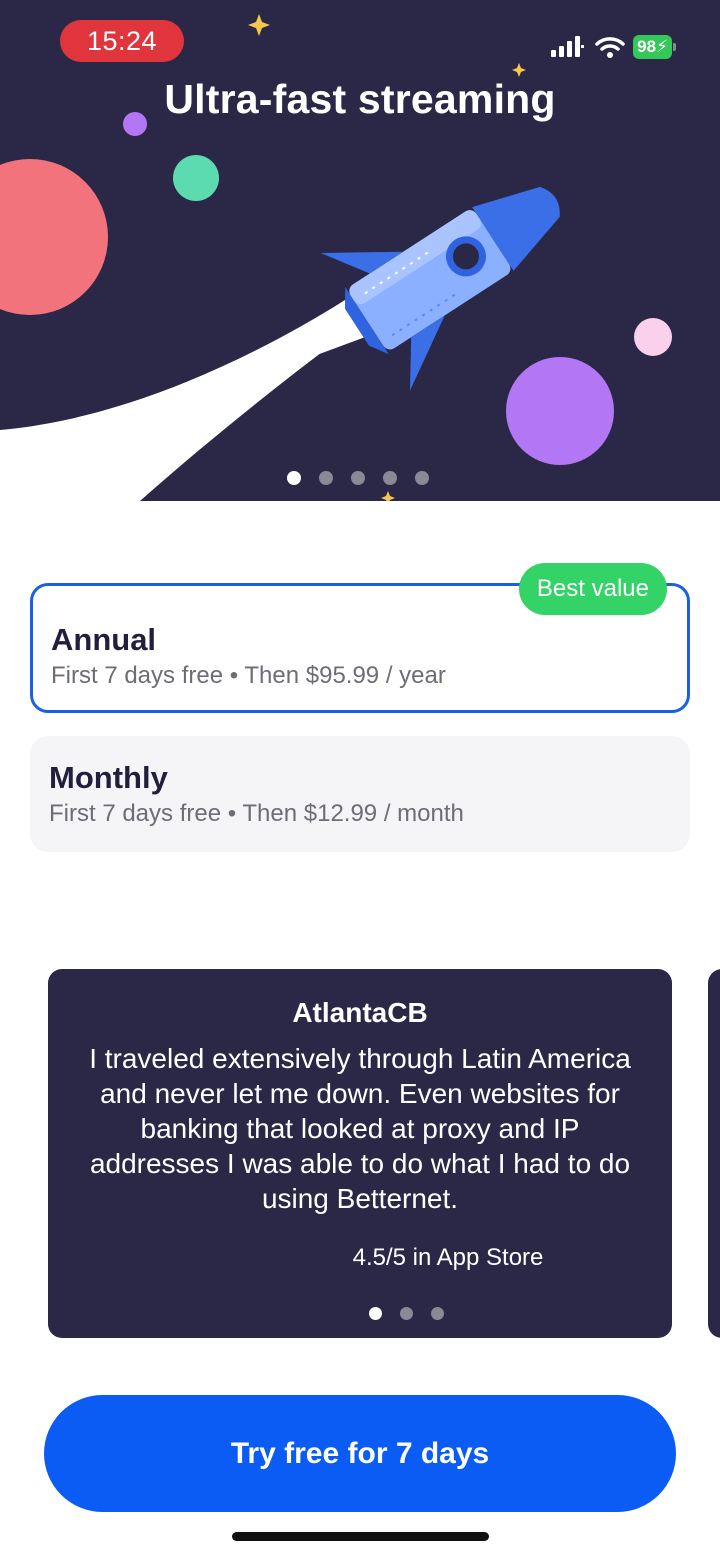 Image resolution: width=720 pixels, height=1557 pixels. What do you see at coordinates (54, 237) in the screenshot?
I see `planet-red` at bounding box center [54, 237].